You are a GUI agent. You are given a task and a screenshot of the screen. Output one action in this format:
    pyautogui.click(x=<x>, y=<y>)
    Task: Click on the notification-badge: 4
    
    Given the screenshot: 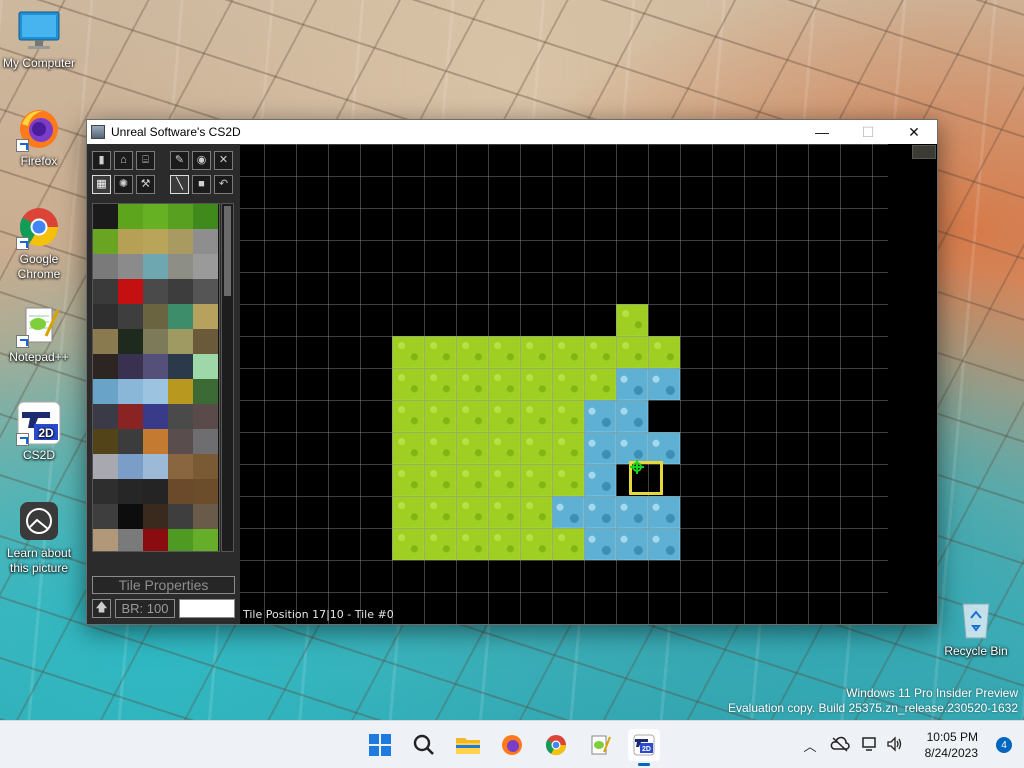 What is the action you would take?
    pyautogui.click(x=1004, y=745)
    